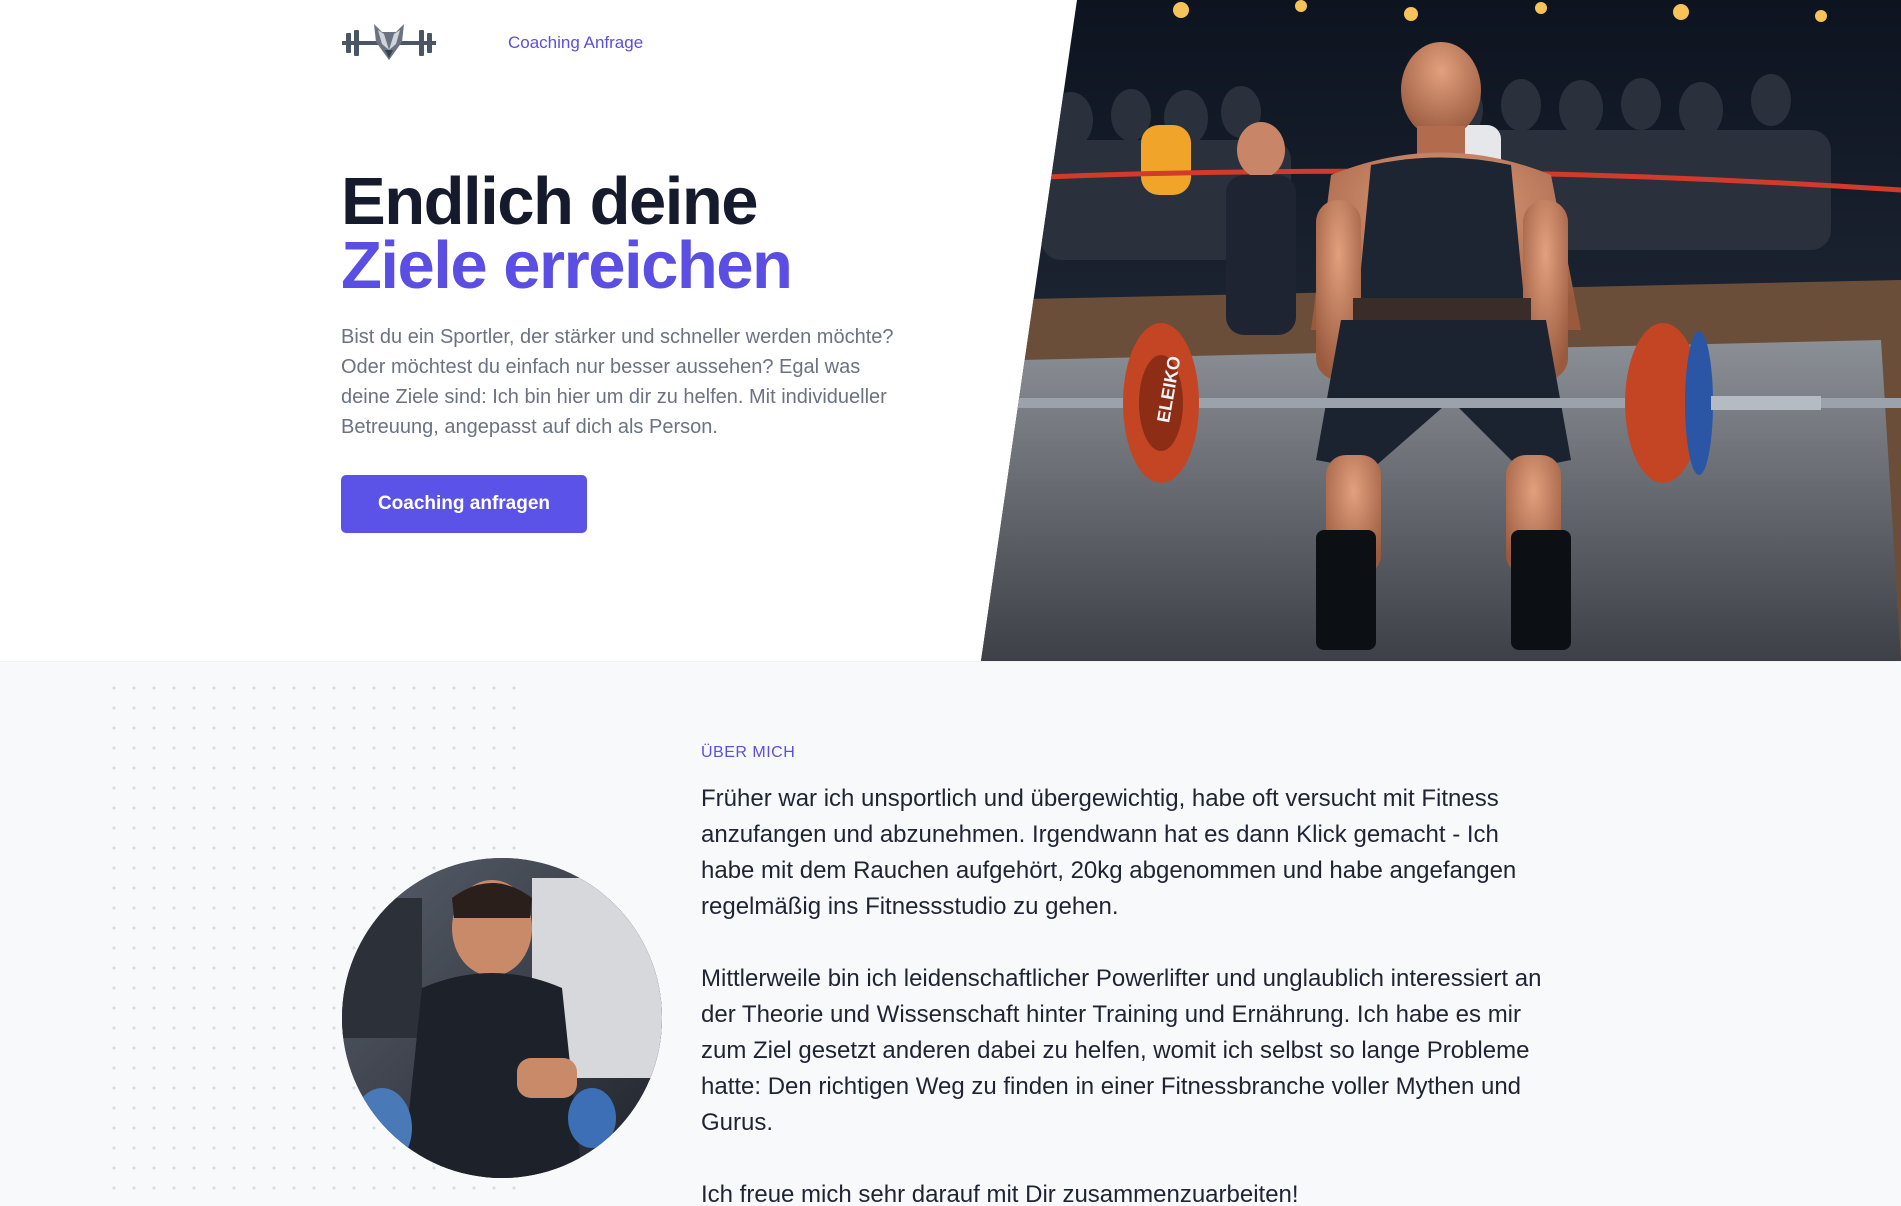  What do you see at coordinates (550, 201) in the screenshot?
I see `hero-title-line1: Endlich deine` at bounding box center [550, 201].